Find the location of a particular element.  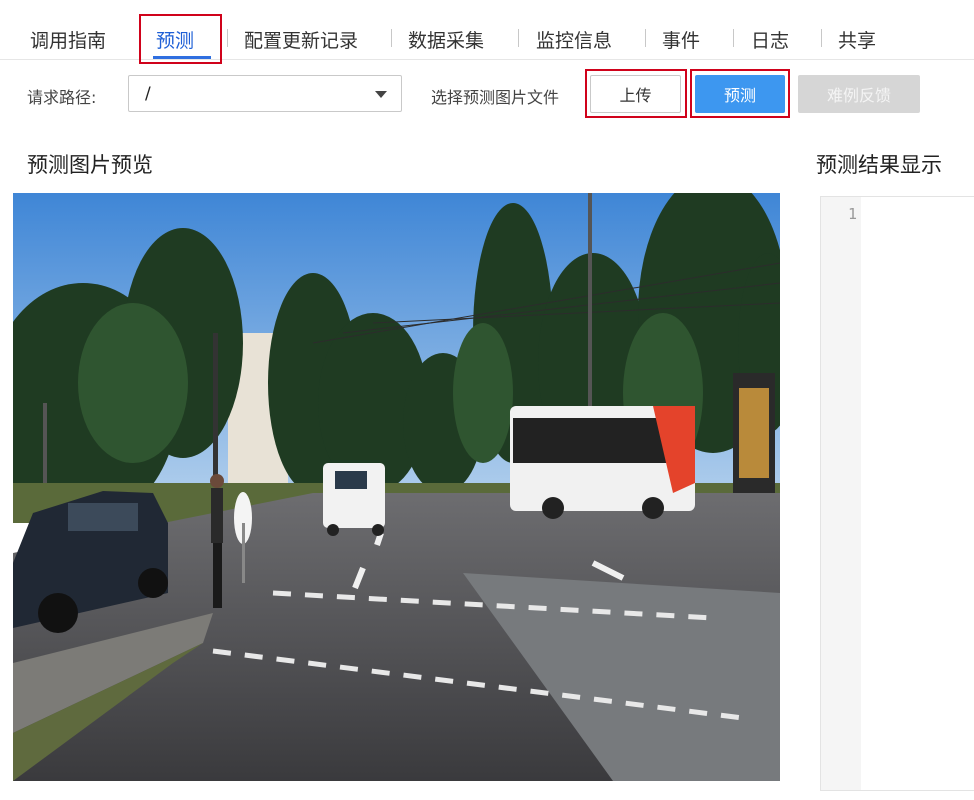

select-file-label: 选择预测图片文件 is located at coordinates (495, 97).